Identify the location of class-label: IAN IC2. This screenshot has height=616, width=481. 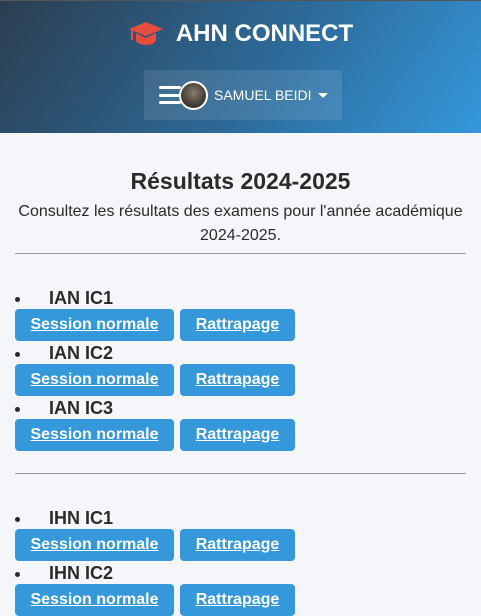
(81, 353).